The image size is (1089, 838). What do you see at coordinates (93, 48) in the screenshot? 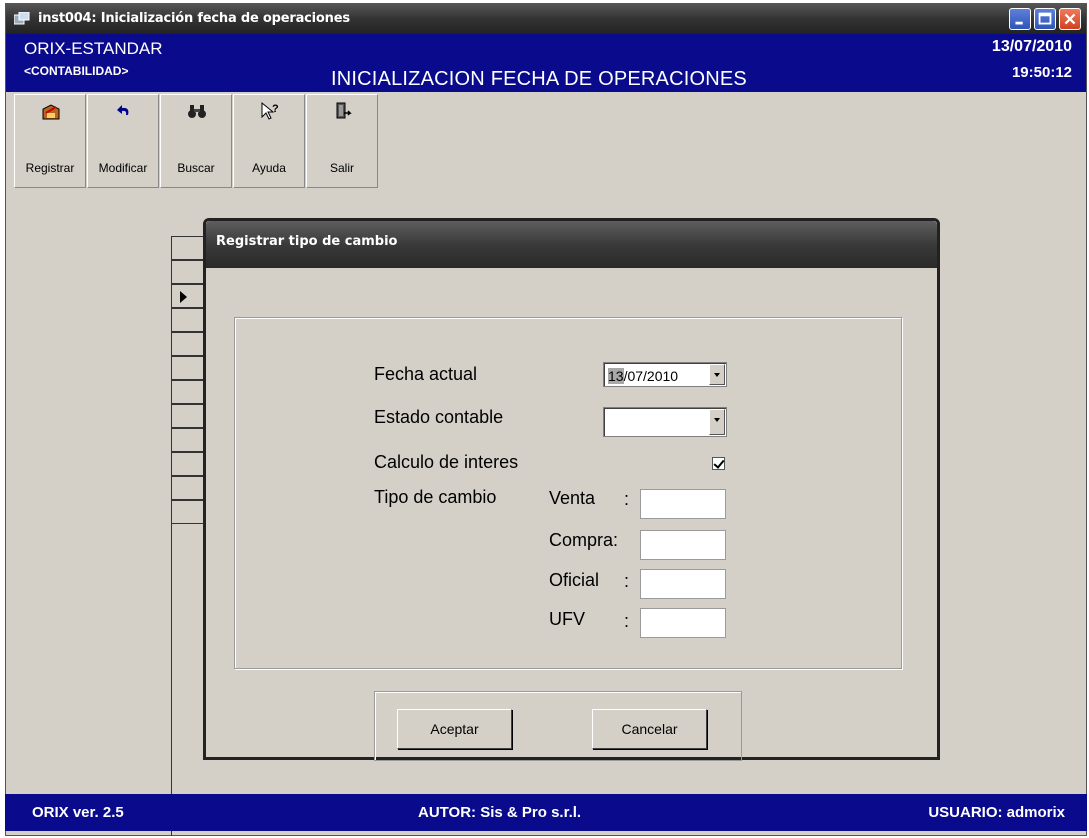
I see `app-name: ORIX-ESTANDAR` at bounding box center [93, 48].